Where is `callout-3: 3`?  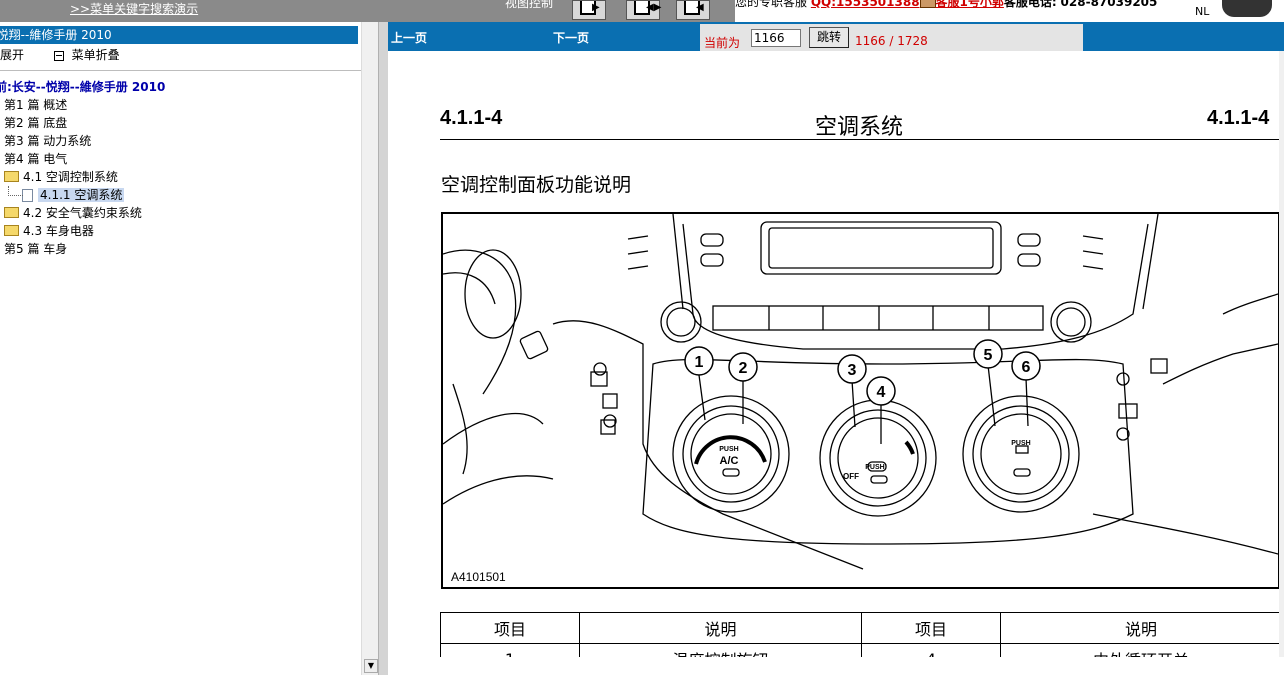 callout-3: 3 is located at coordinates (852, 370).